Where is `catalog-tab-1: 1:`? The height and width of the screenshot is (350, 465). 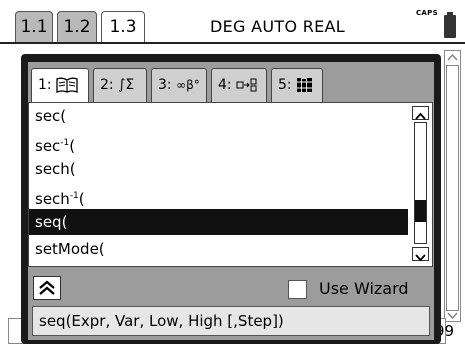
catalog-tab-1: 1: is located at coordinates (60, 85).